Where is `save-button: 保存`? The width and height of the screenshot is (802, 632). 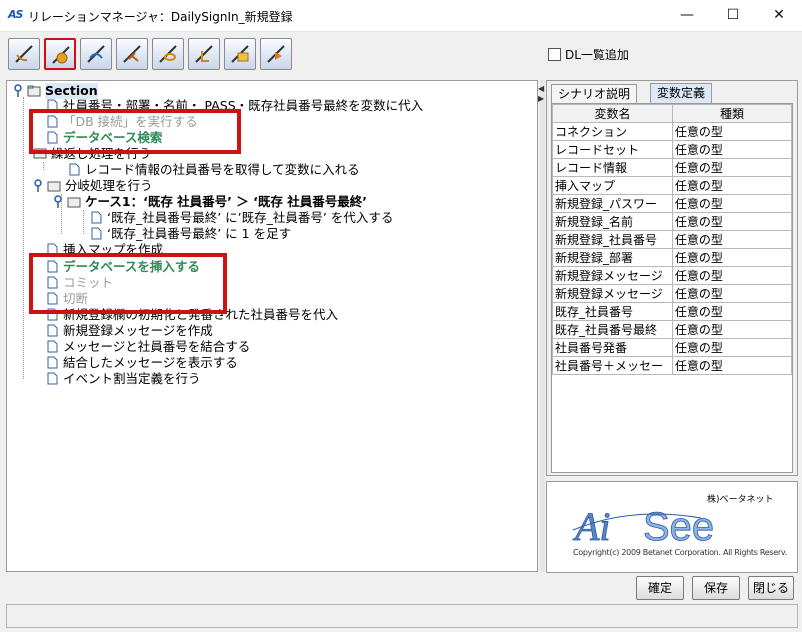
save-button: 保存 is located at coordinates (716, 588).